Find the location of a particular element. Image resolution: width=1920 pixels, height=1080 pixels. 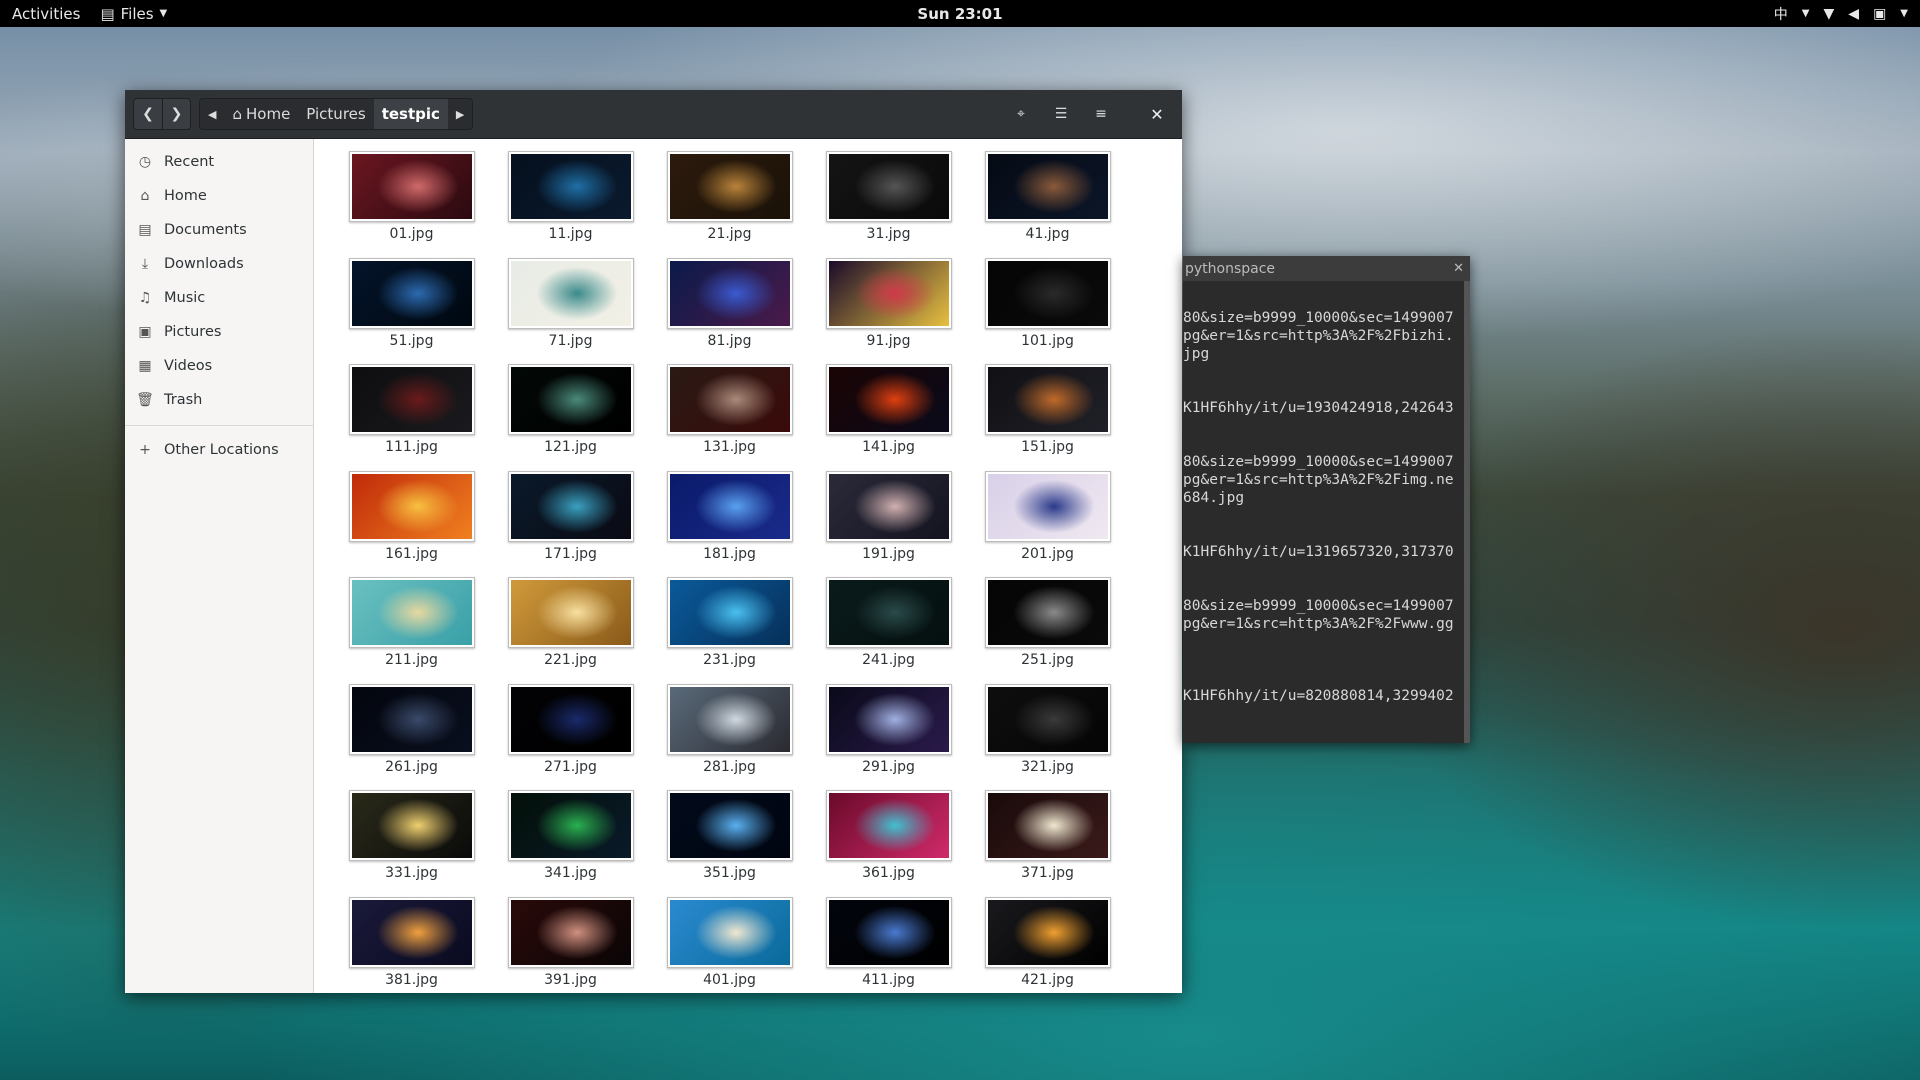

back-button: ❮ is located at coordinates (148, 114).